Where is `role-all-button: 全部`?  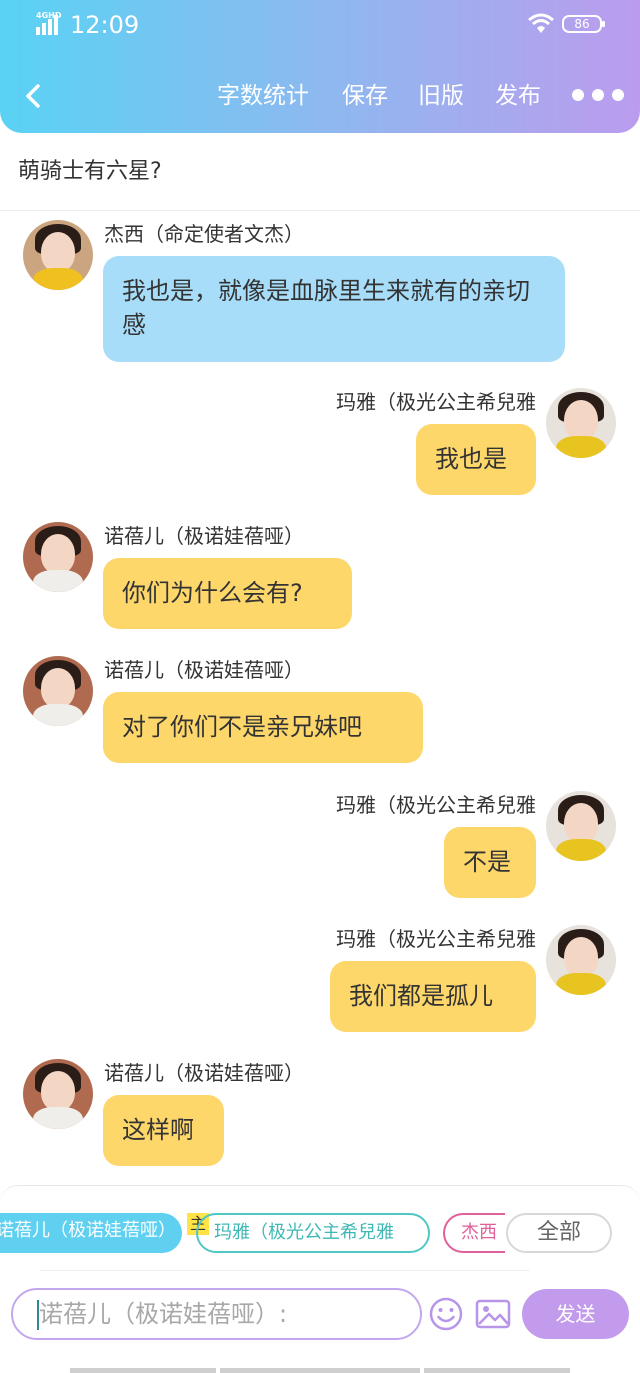 role-all-button: 全部 is located at coordinates (559, 1233).